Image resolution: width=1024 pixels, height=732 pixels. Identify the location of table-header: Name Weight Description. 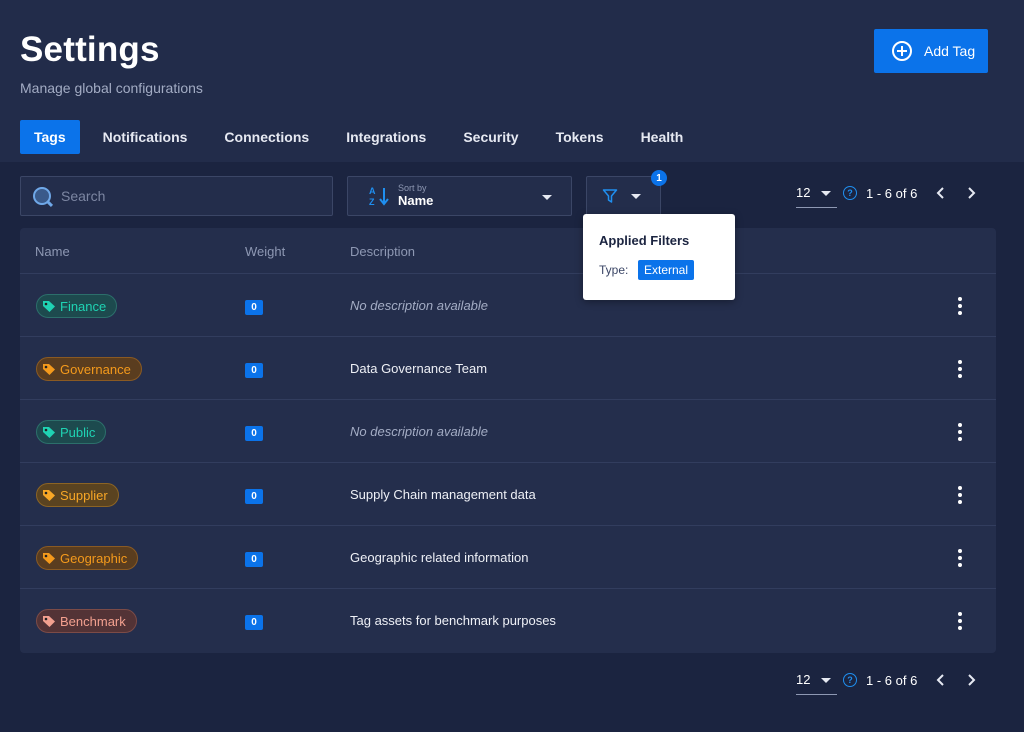
(508, 251).